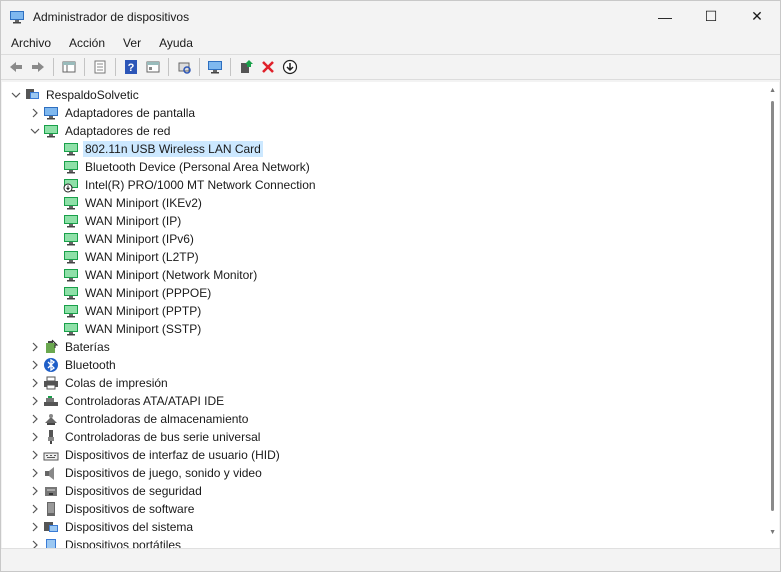 The width and height of the screenshot is (781, 572). I want to click on tree-item-label: Baterías, so click(87, 347).